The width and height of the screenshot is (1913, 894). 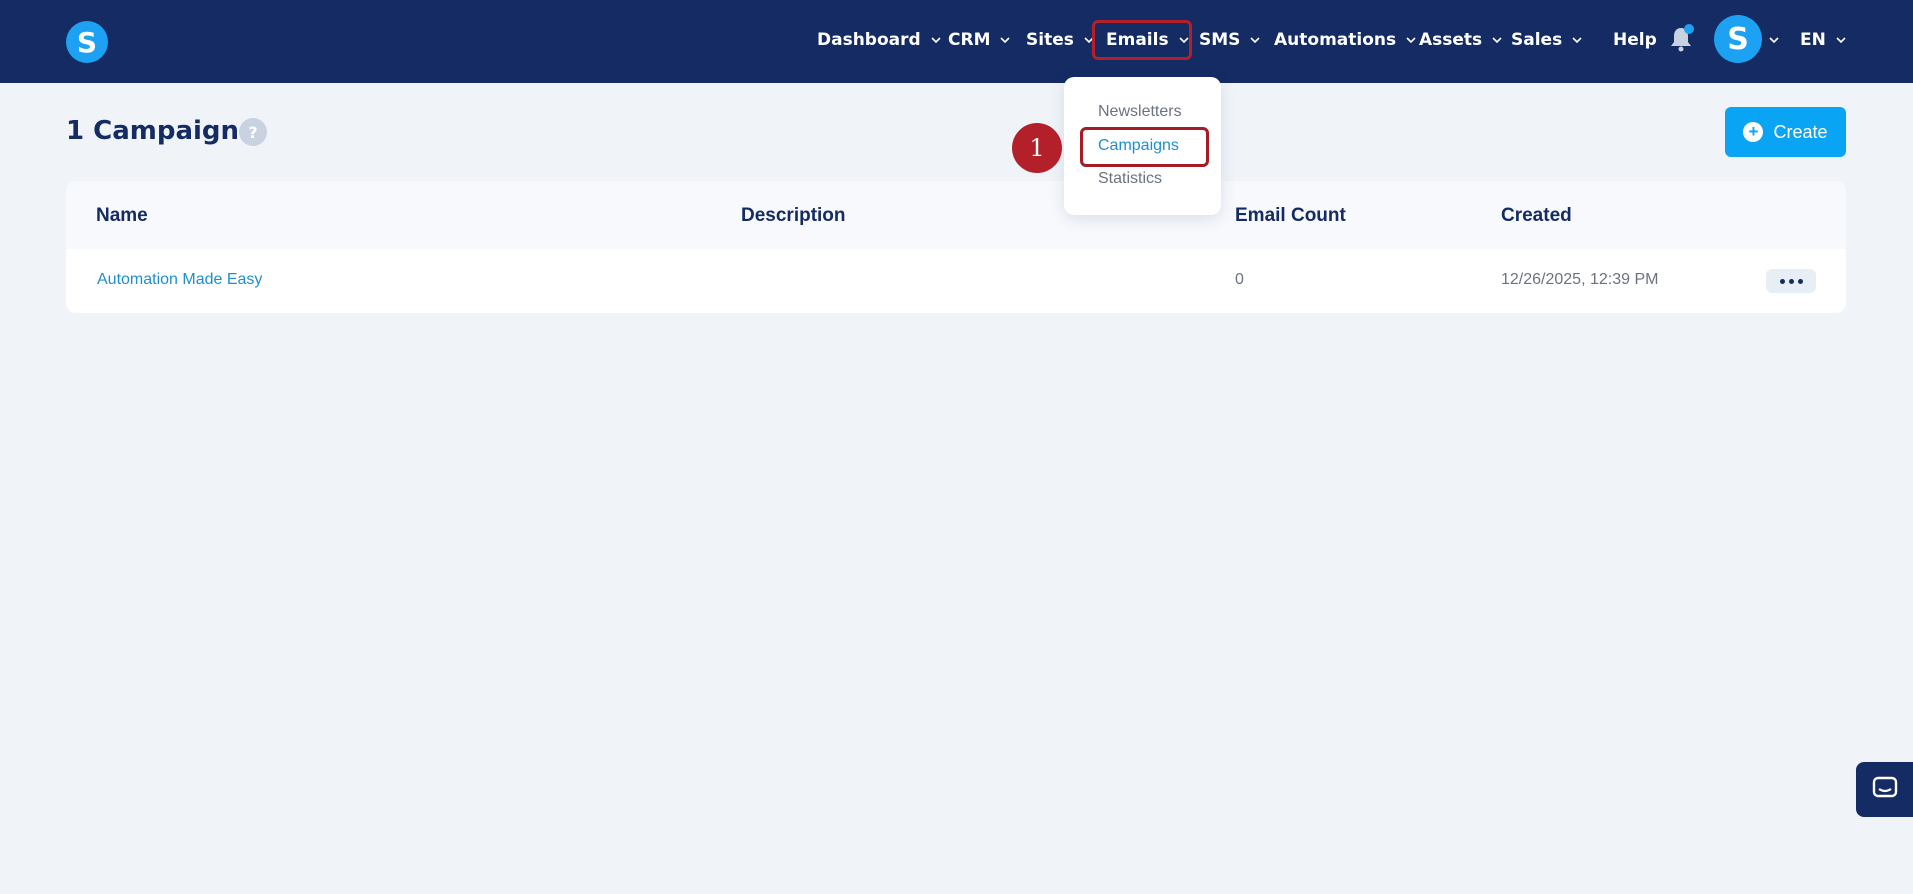 What do you see at coordinates (1738, 39) in the screenshot?
I see `avatar: S` at bounding box center [1738, 39].